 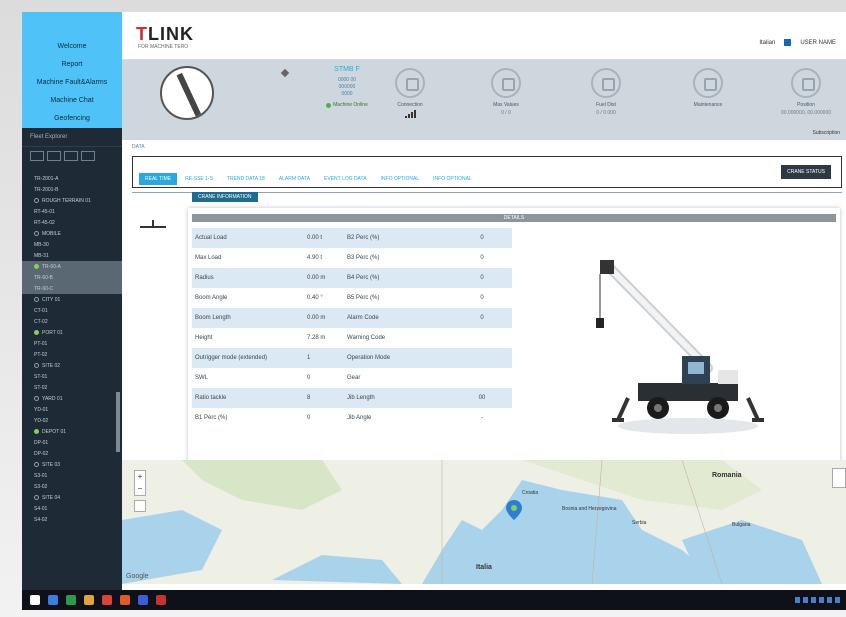 I want to click on sidebar-link-report: Report, so click(x=72, y=65).